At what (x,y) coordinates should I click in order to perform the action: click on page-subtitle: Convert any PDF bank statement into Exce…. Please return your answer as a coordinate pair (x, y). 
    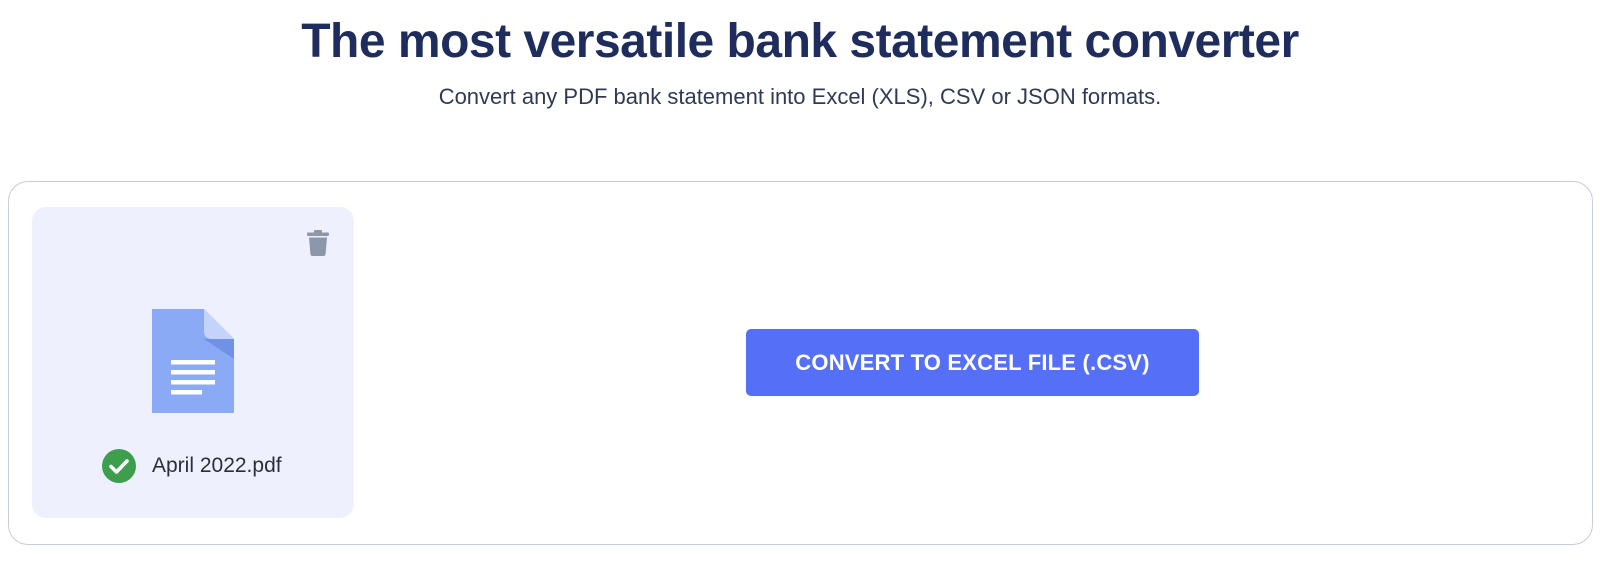
    Looking at the image, I should click on (800, 96).